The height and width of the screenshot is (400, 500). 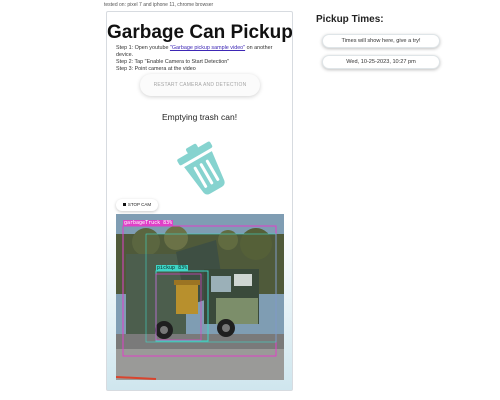 I want to click on step-3: Step 3: Point camera at the video, so click(x=156, y=69).